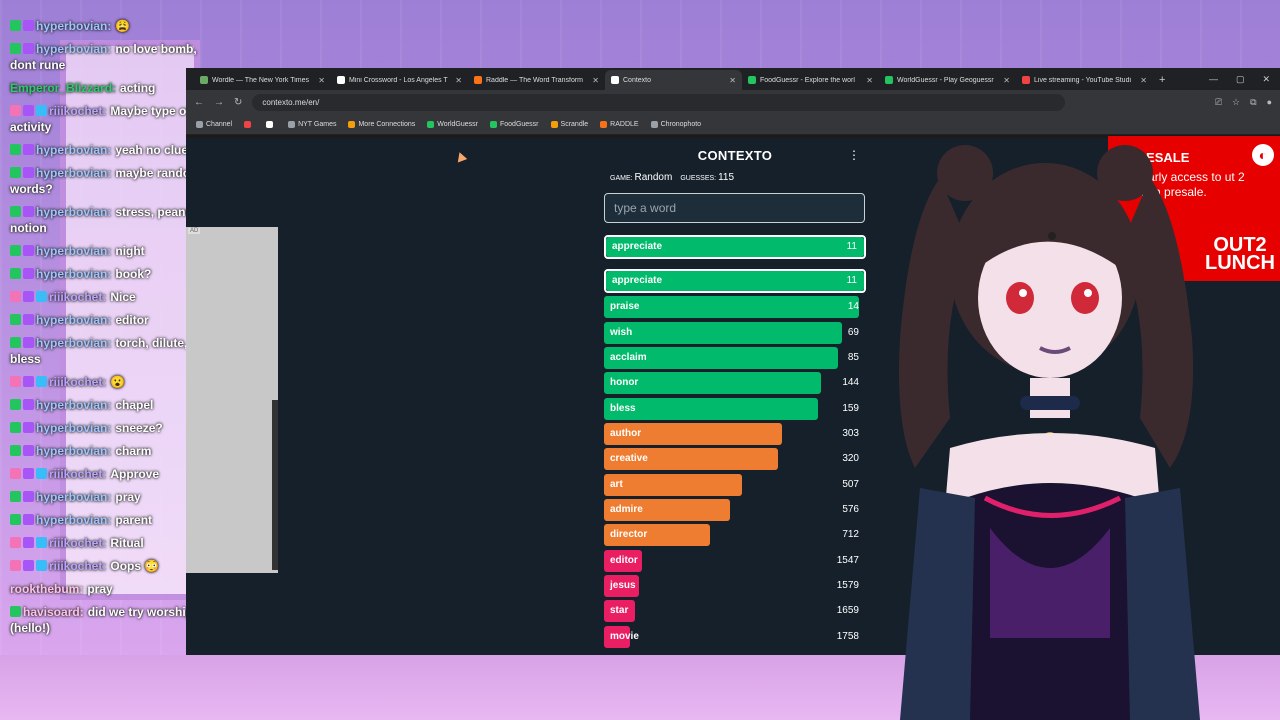  Describe the element at coordinates (735, 155) in the screenshot. I see `app-title: CONTEXTO` at that location.